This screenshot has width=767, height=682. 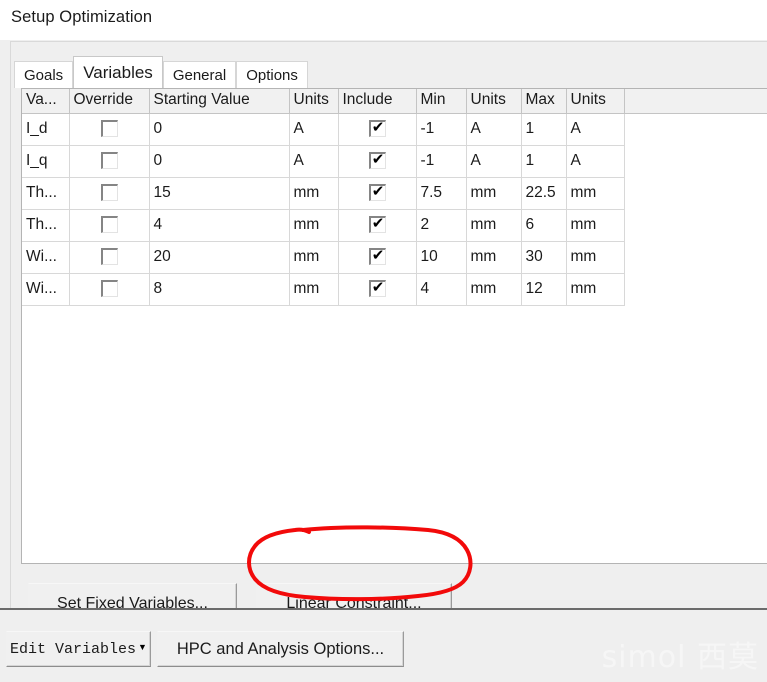 I want to click on table-row: Th... 4 mm ✔ 2 mm 6 mm, so click(x=394, y=225).